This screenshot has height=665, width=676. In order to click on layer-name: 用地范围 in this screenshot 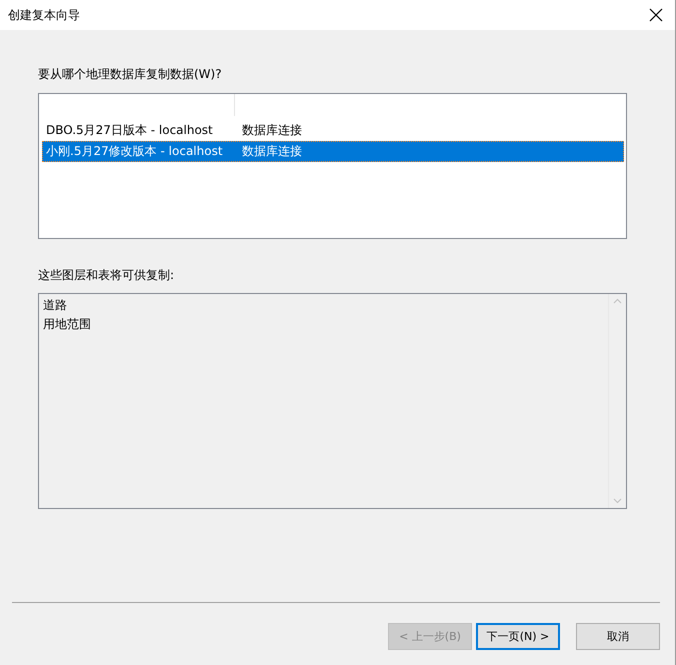, I will do `click(67, 324)`.